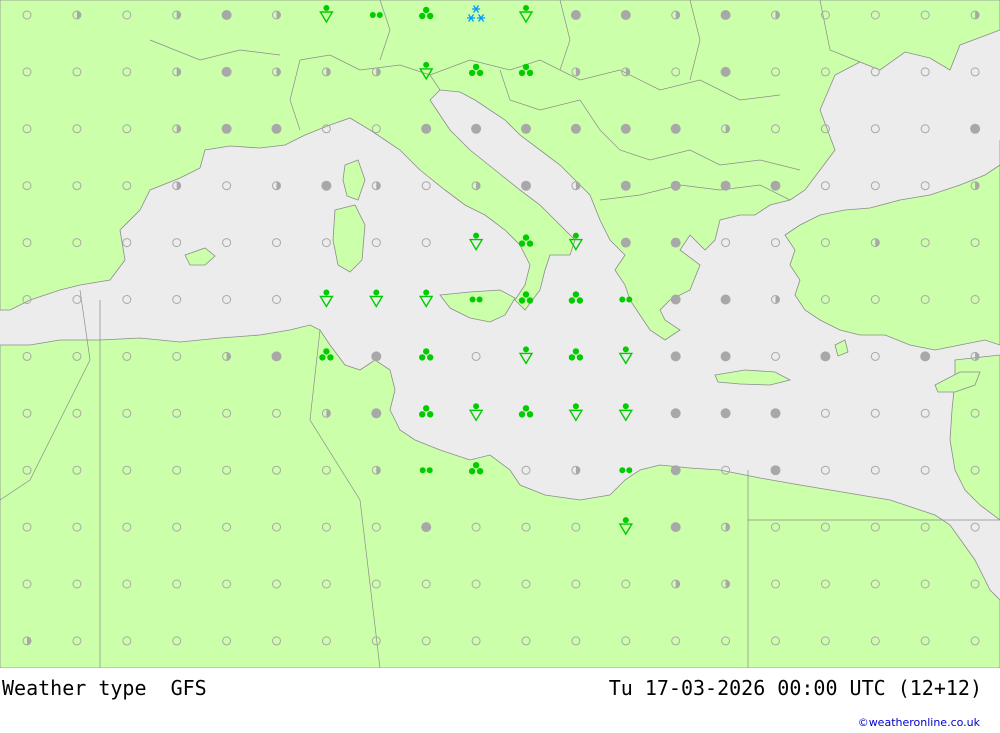 The height and width of the screenshot is (733, 1000). I want to click on map-title: Weather type GFS, so click(104, 688).